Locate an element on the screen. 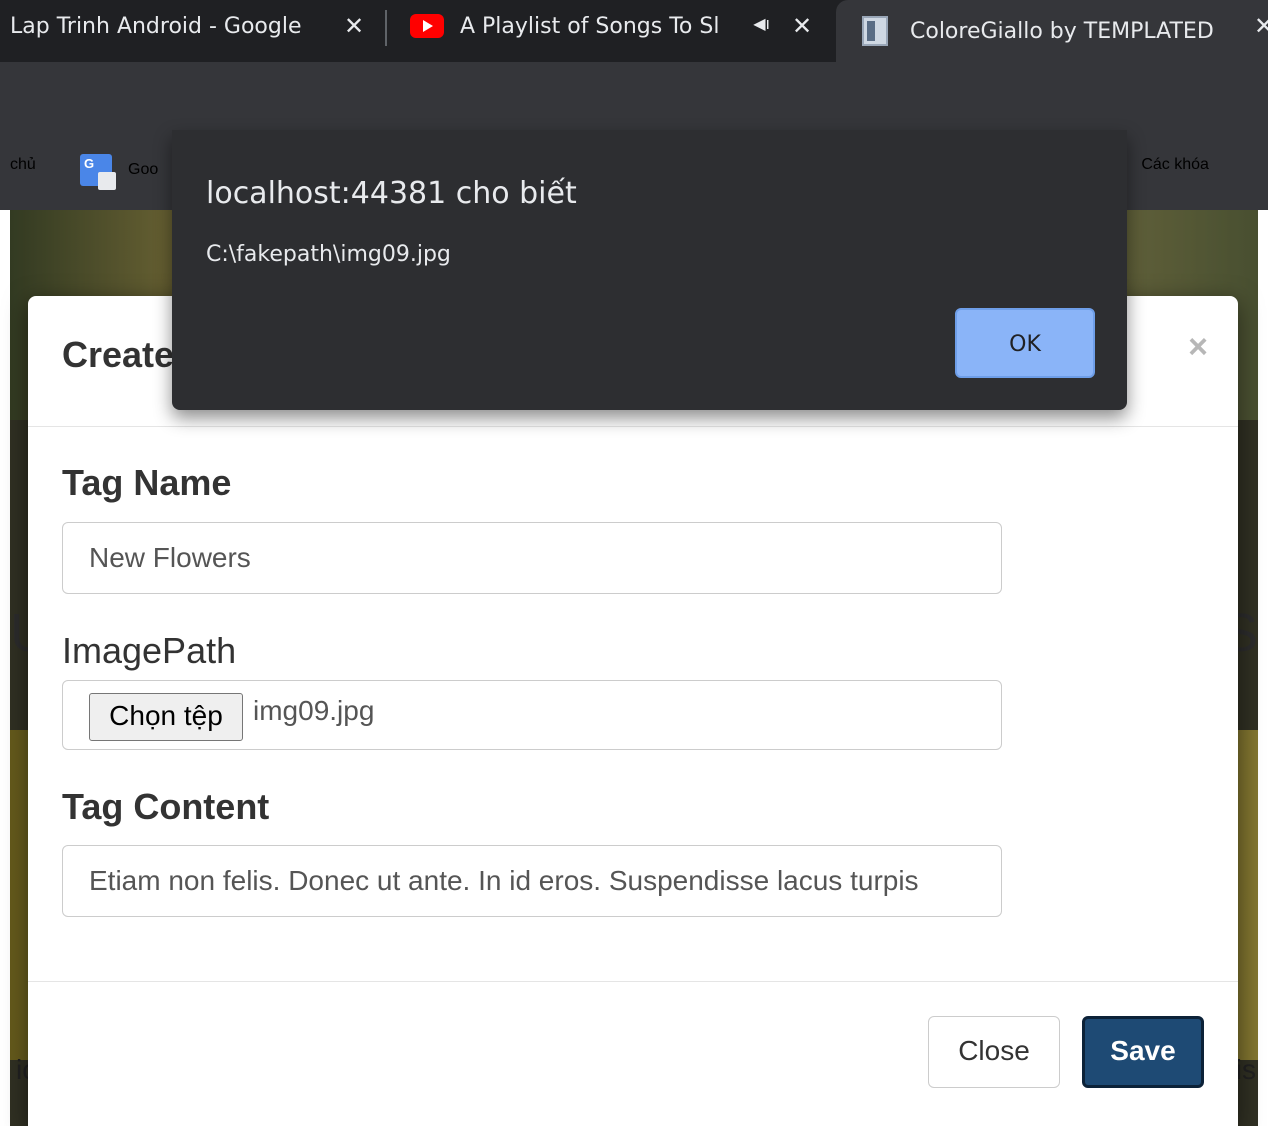 This screenshot has width=1268, height=1126. choose-file-button: Chọn tệp is located at coordinates (166, 717).